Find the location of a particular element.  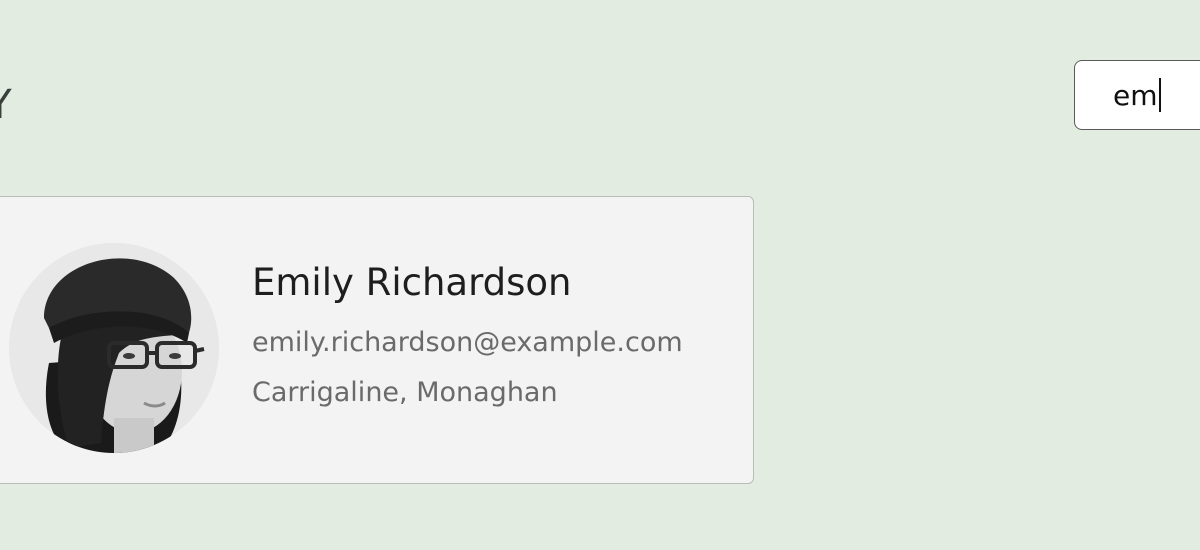

avatar is located at coordinates (114, 348).